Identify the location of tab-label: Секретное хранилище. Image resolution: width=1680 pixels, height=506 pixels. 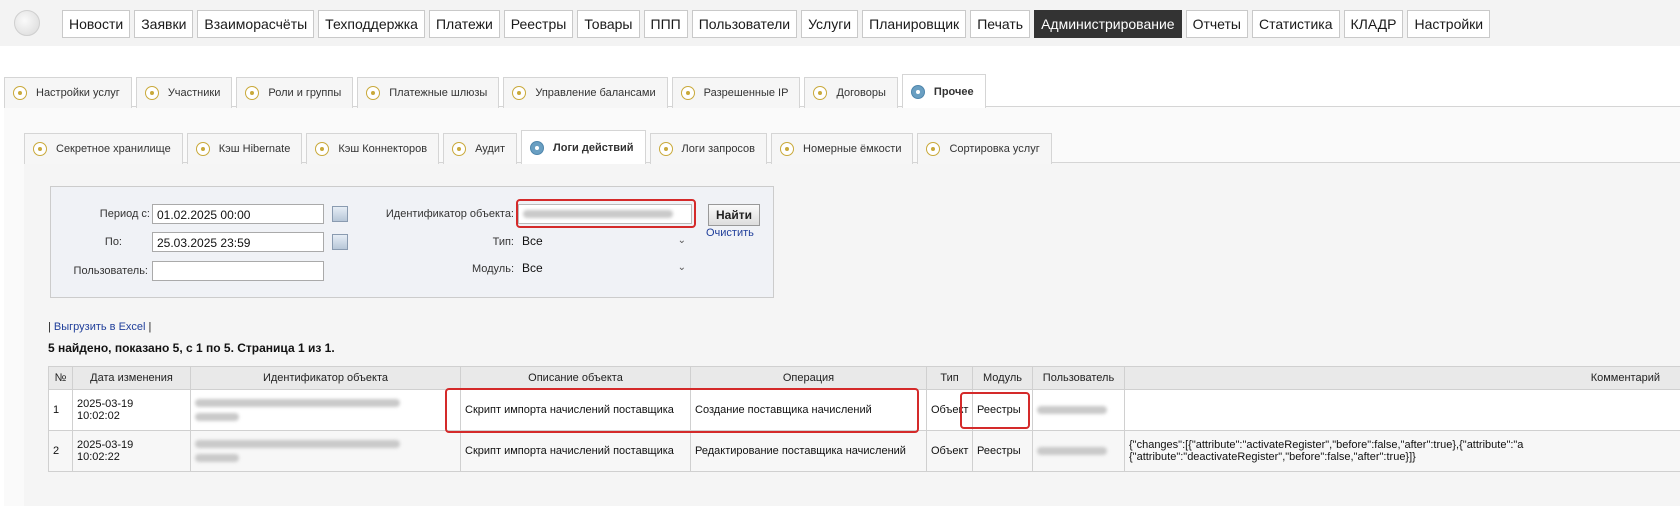
(113, 149).